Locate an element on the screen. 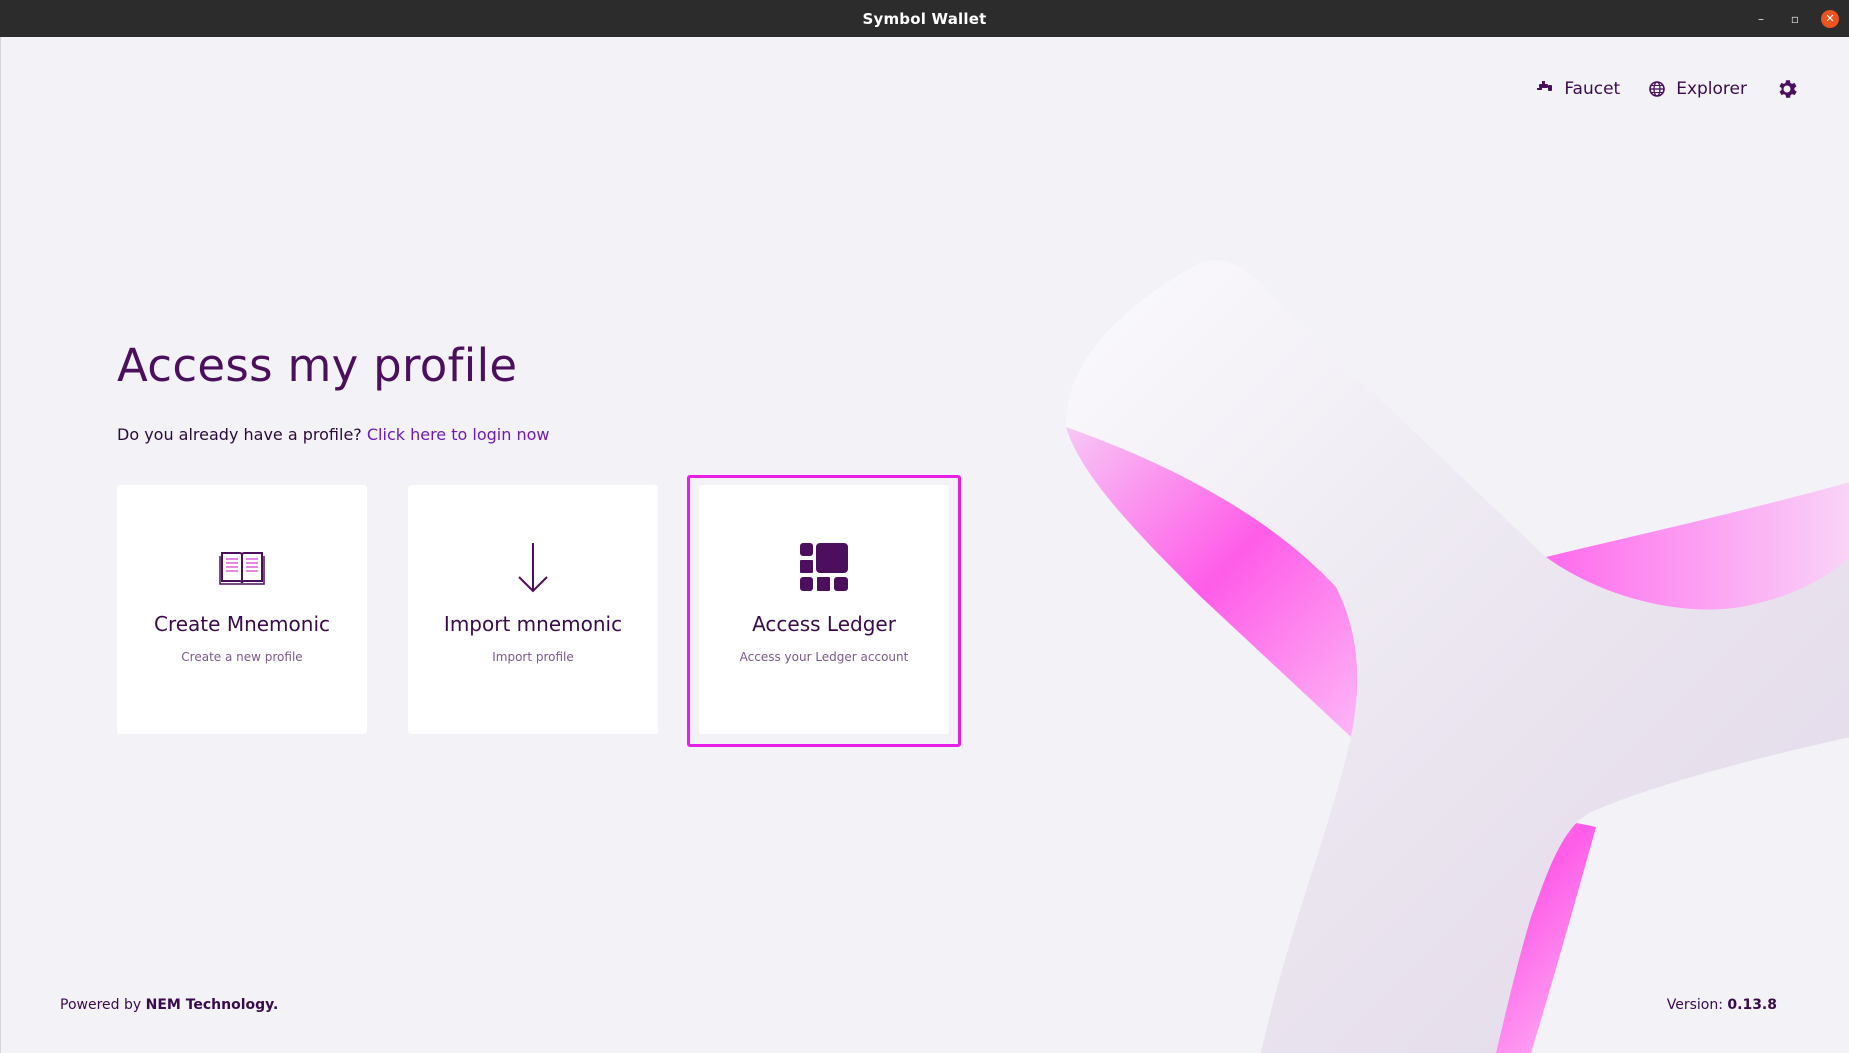 This screenshot has width=1849, height=1053. version-number: 0.13.8 is located at coordinates (1752, 1005).